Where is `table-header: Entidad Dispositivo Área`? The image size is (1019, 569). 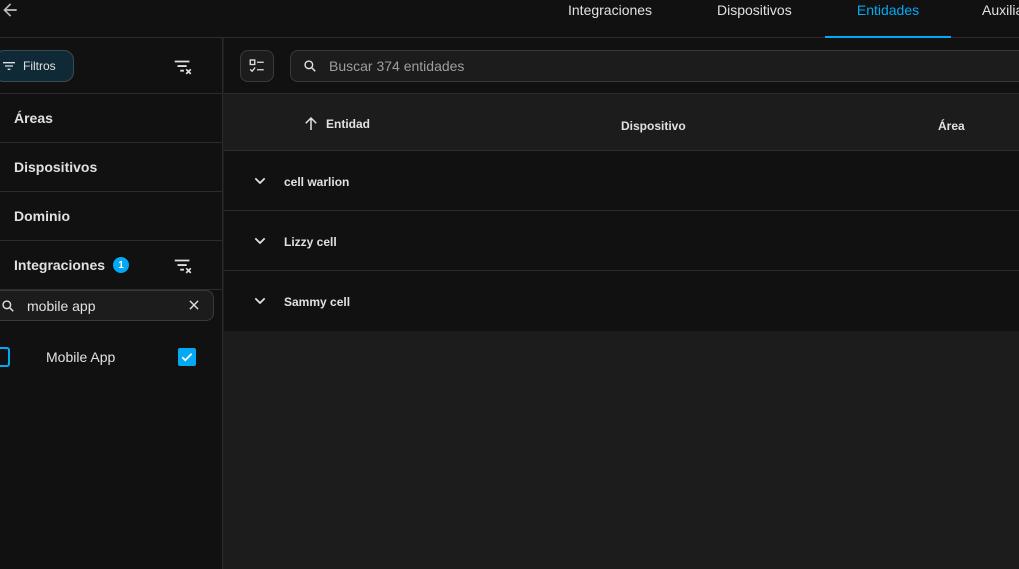
table-header: Entidad Dispositivo Área is located at coordinates (621, 122).